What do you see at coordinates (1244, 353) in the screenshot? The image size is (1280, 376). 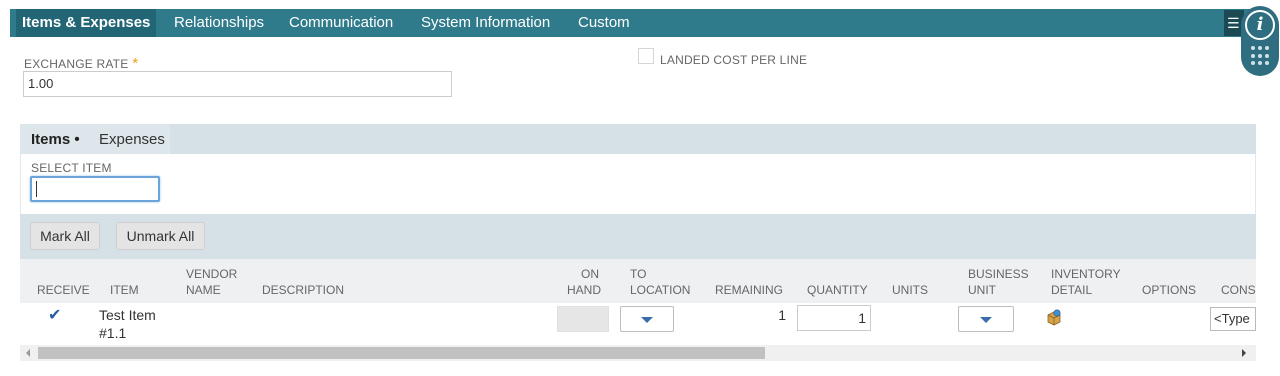 I see `scroll-right-arrow-icon` at bounding box center [1244, 353].